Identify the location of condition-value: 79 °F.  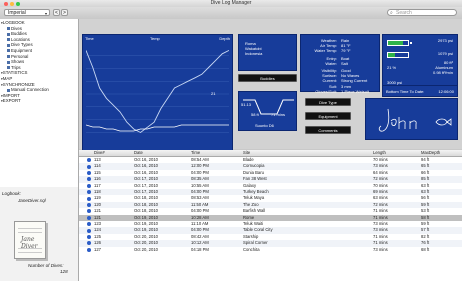
(346, 51).